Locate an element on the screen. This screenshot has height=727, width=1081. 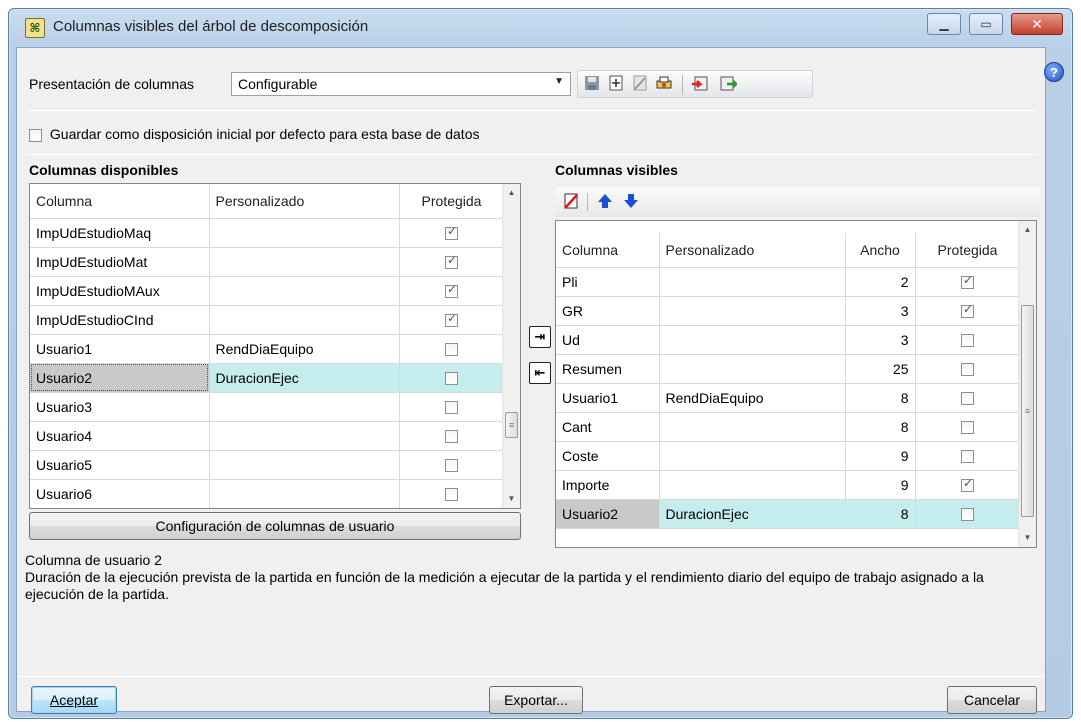
table-row: Usuario1 RendDiaEquipo is located at coordinates (267, 349).